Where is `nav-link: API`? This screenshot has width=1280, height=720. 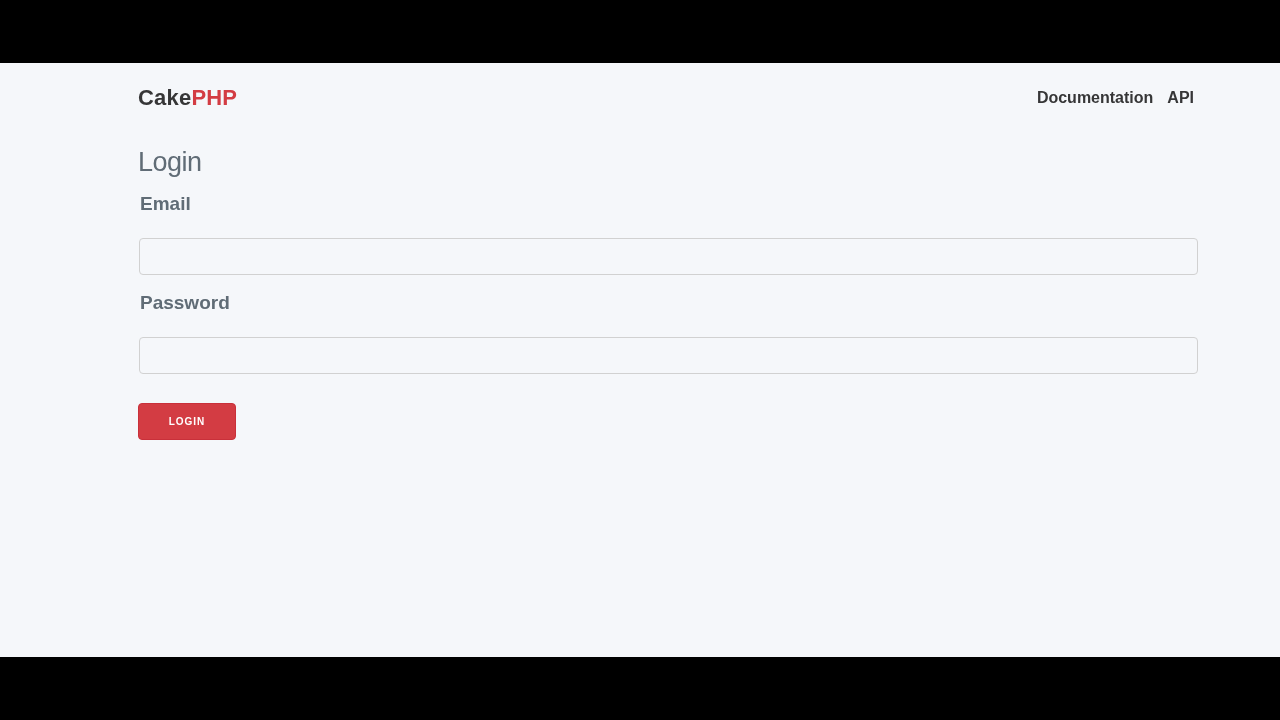
nav-link: API is located at coordinates (1180, 98).